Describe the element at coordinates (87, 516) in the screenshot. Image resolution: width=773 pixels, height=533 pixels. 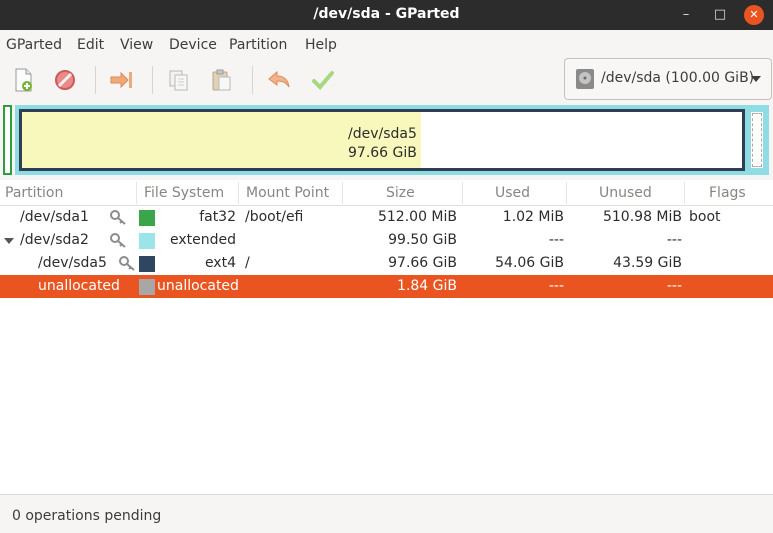
I see `operations-pending-status: 0 operations pending` at that location.